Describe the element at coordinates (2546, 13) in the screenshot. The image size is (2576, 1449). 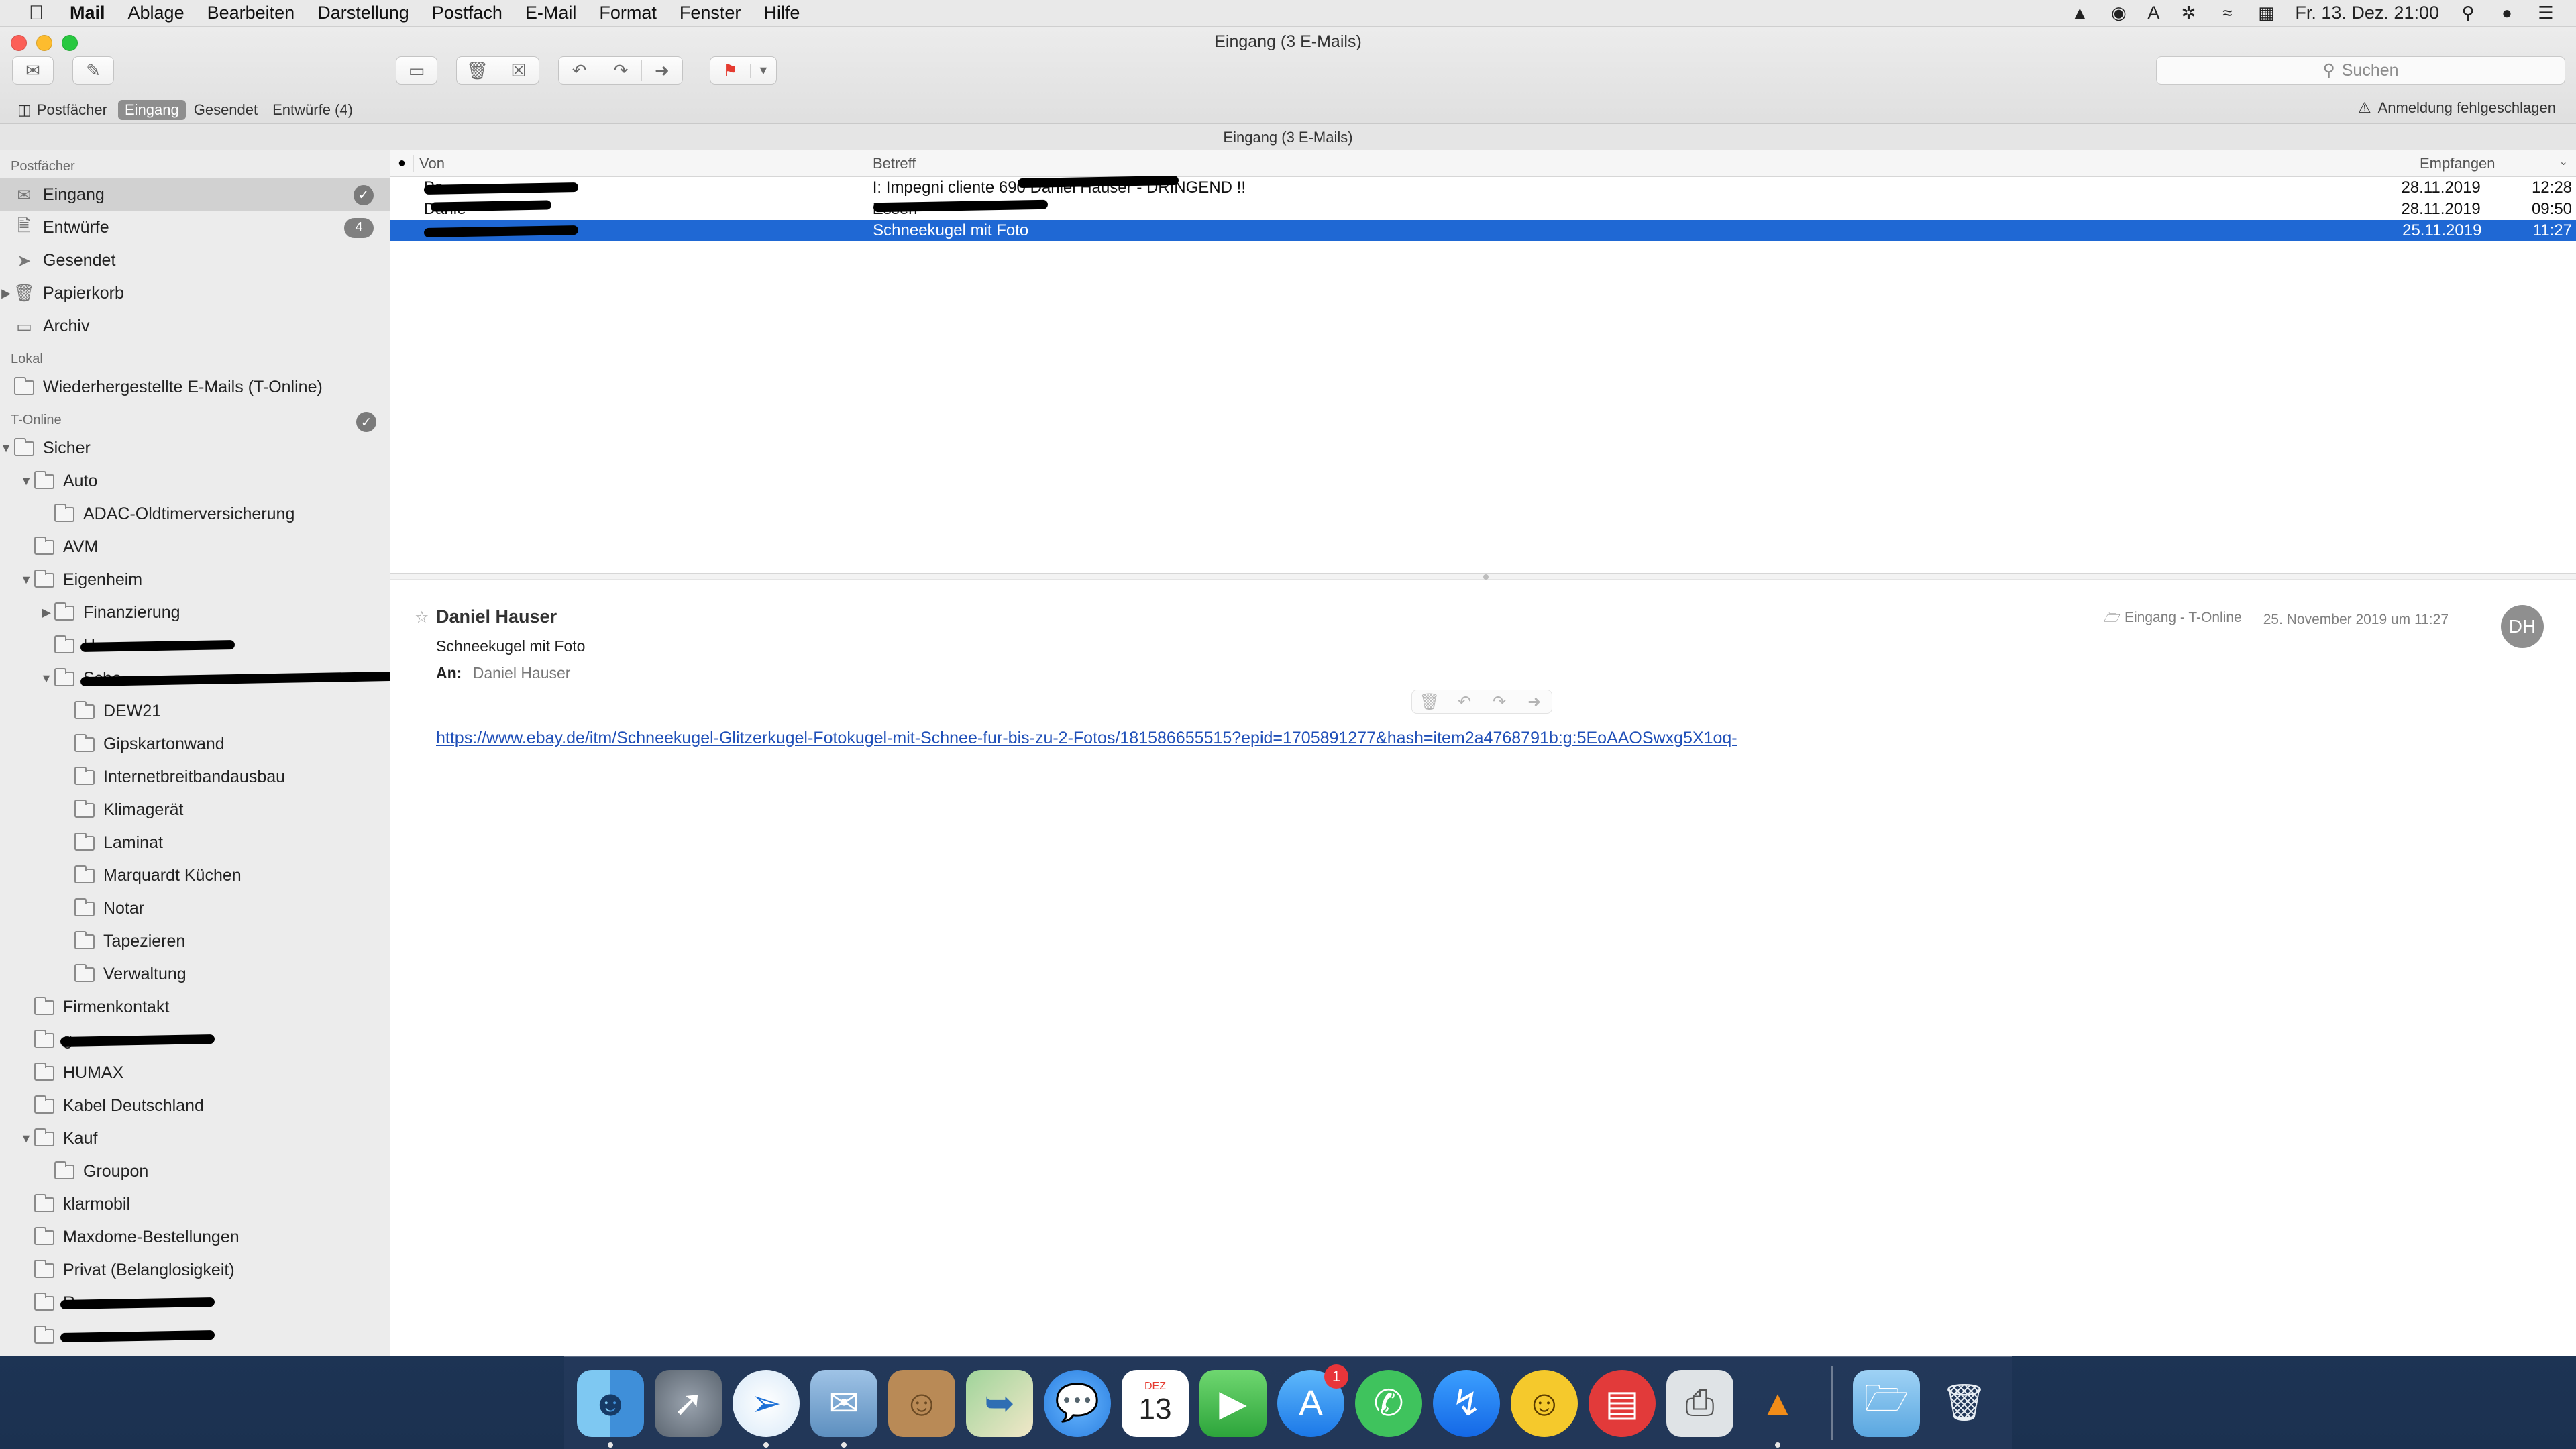
I see `notification-center-icon: ☰` at that location.